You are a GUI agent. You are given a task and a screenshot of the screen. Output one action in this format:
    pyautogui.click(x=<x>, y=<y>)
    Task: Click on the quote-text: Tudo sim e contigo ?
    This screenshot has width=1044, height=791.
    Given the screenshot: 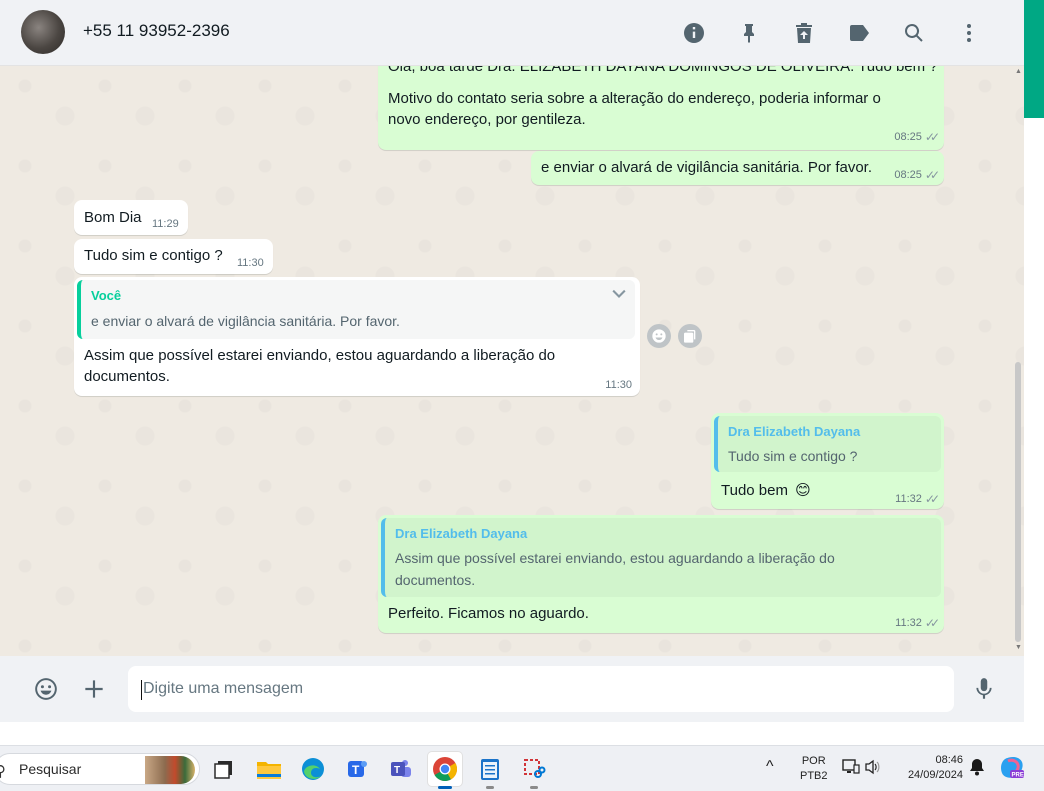 What is the action you would take?
    pyautogui.click(x=793, y=456)
    